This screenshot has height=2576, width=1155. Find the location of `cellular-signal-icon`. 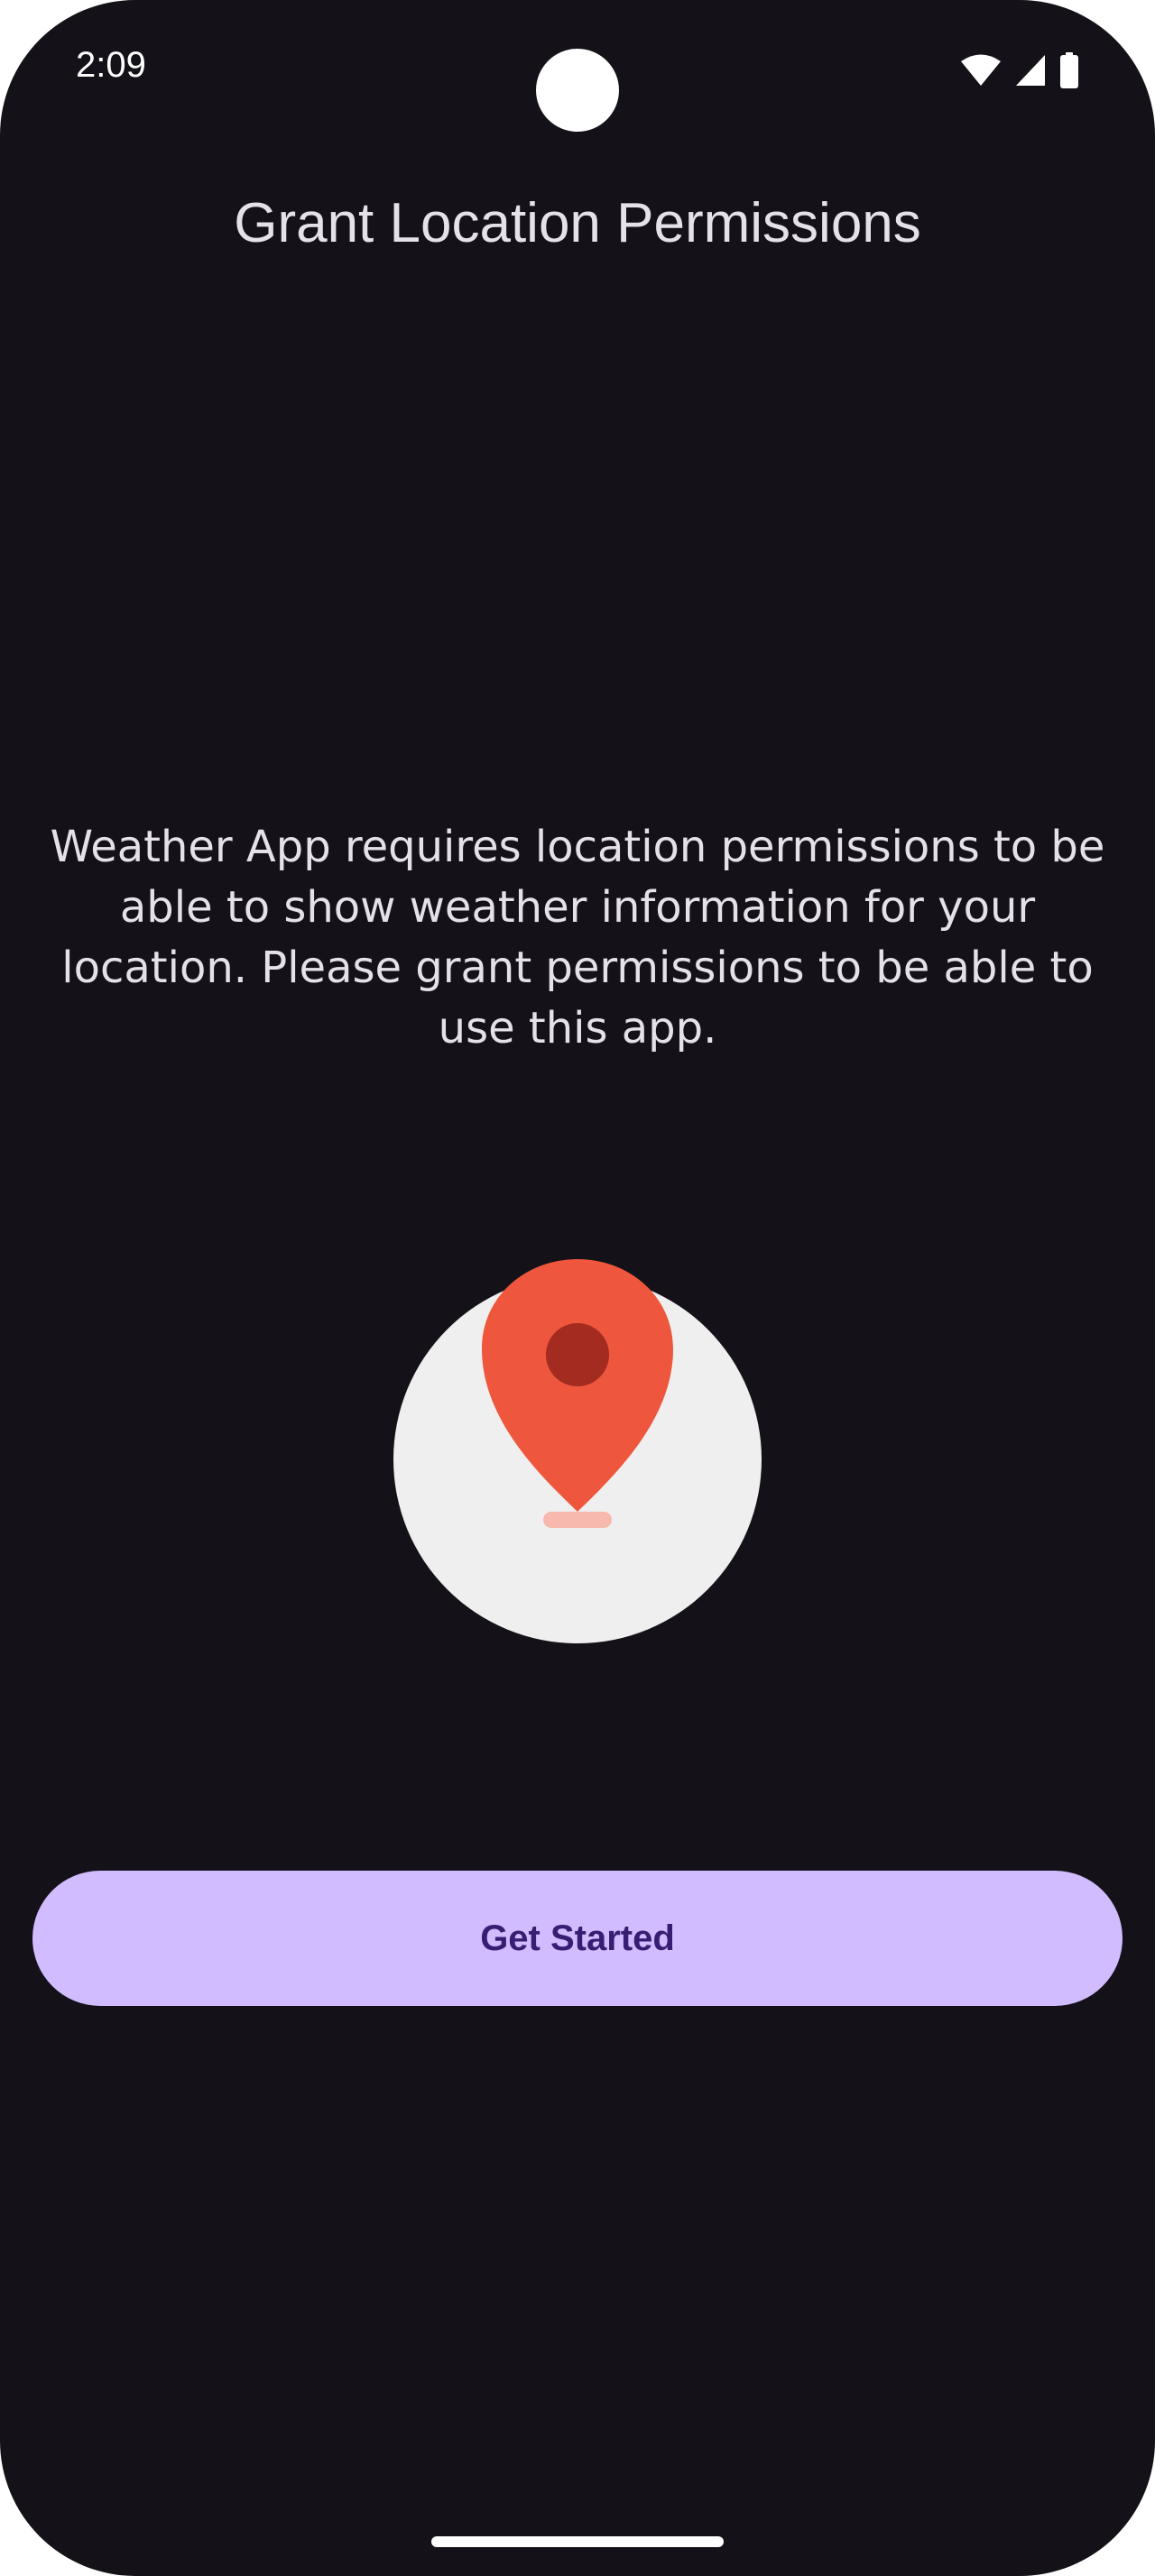

cellular-signal-icon is located at coordinates (1030, 70).